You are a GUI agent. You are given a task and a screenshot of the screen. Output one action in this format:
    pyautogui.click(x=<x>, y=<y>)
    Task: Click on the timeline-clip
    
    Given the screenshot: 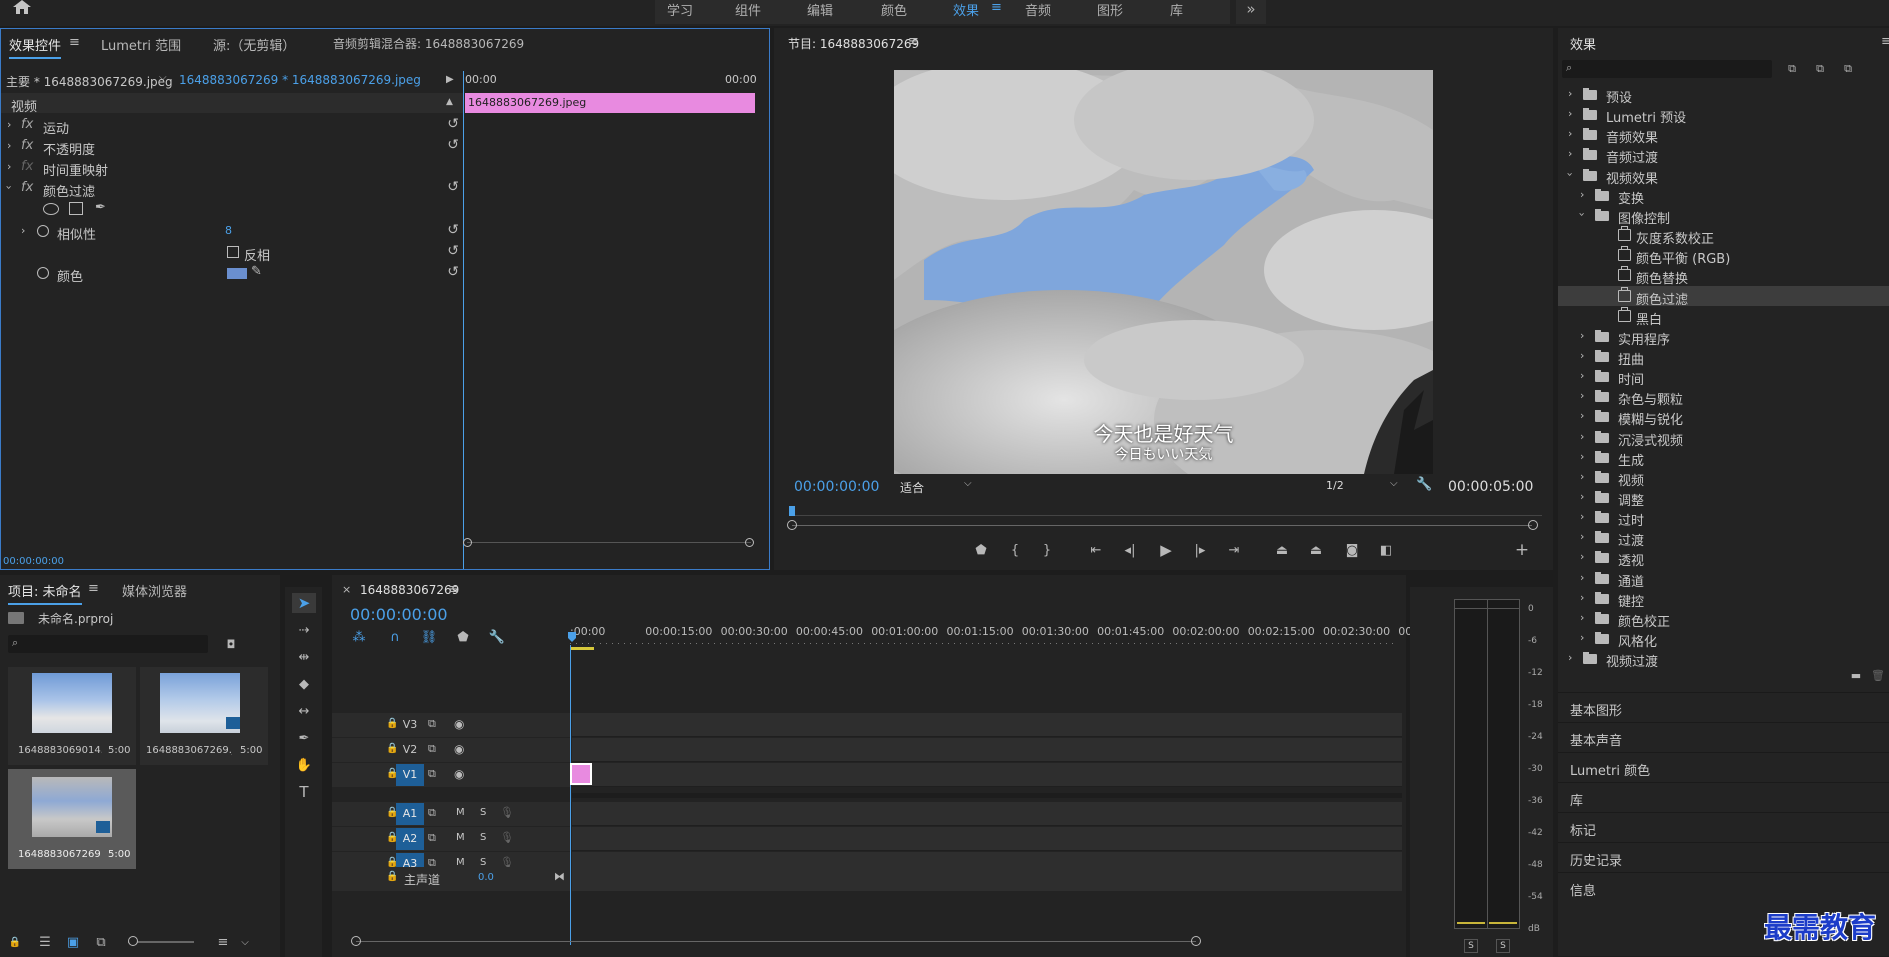 What is the action you would take?
    pyautogui.click(x=581, y=774)
    